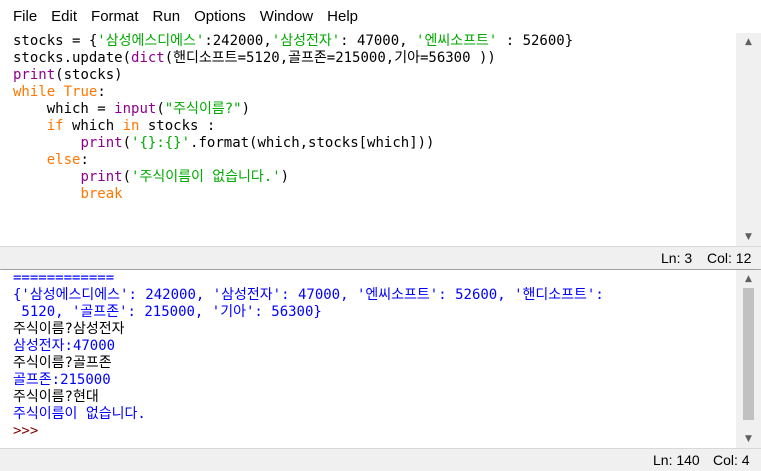 Image resolution: width=761 pixels, height=471 pixels. Describe the element at coordinates (101, 194) in the screenshot. I see `code-token: break` at that location.